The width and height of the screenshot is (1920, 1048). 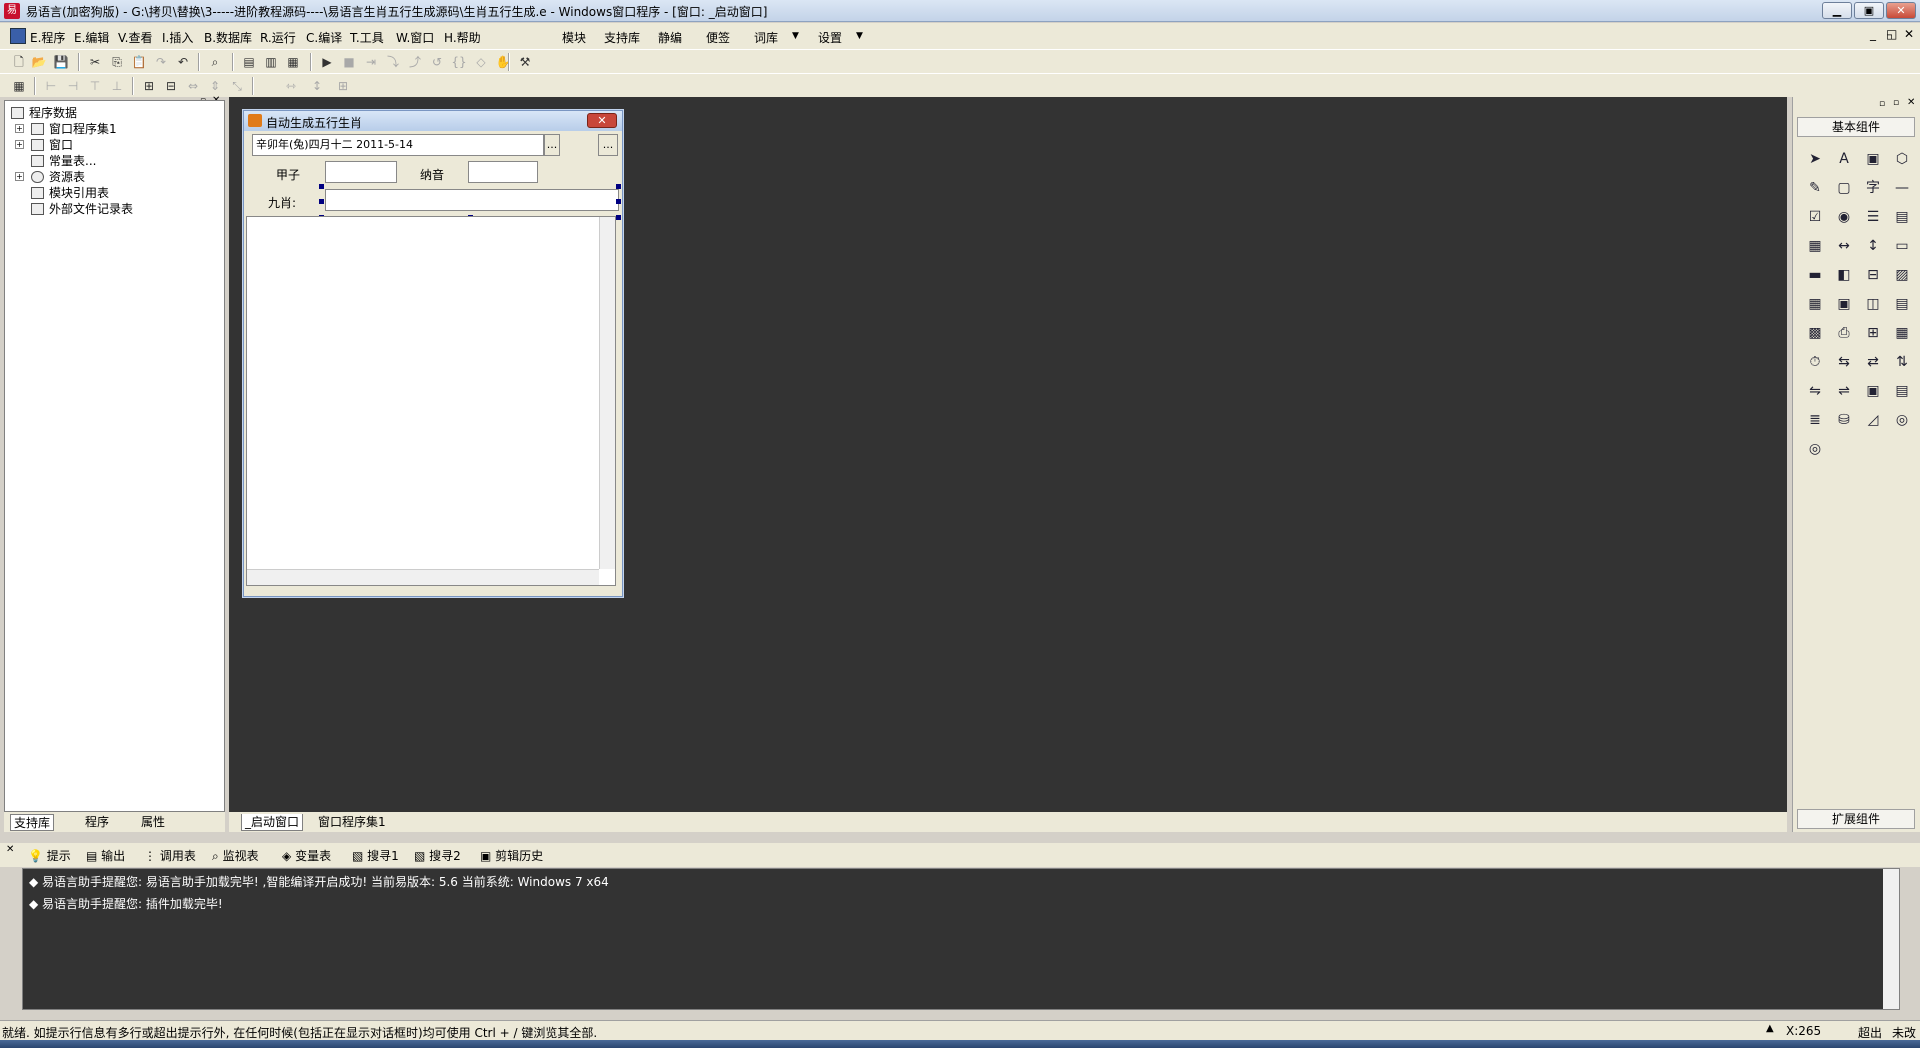 What do you see at coordinates (415, 62) in the screenshot?
I see `step-out-icon: ⤴` at bounding box center [415, 62].